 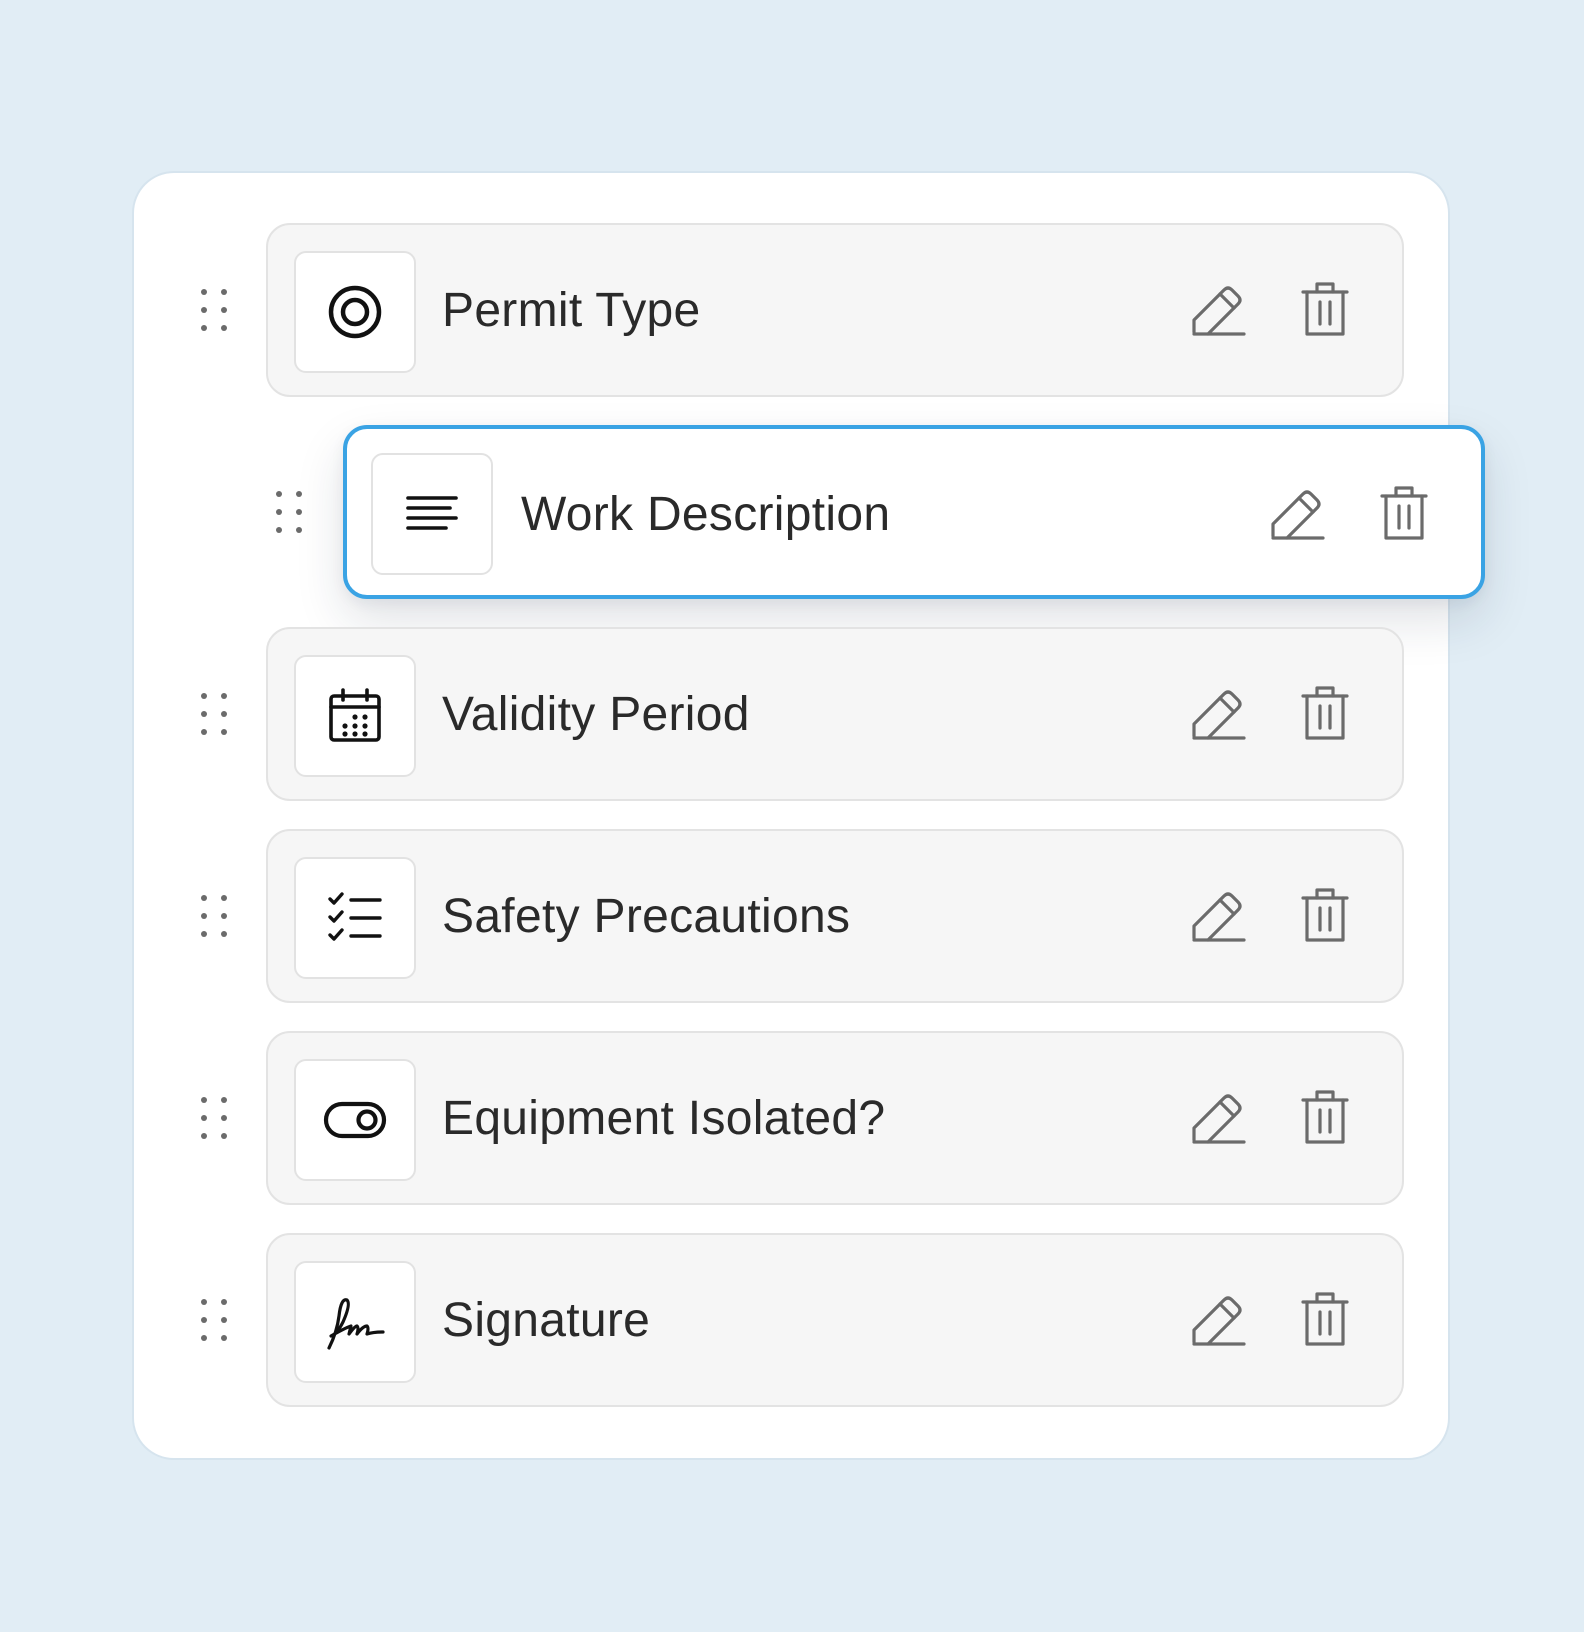 I want to click on signature-icon, so click(x=356, y=1324).